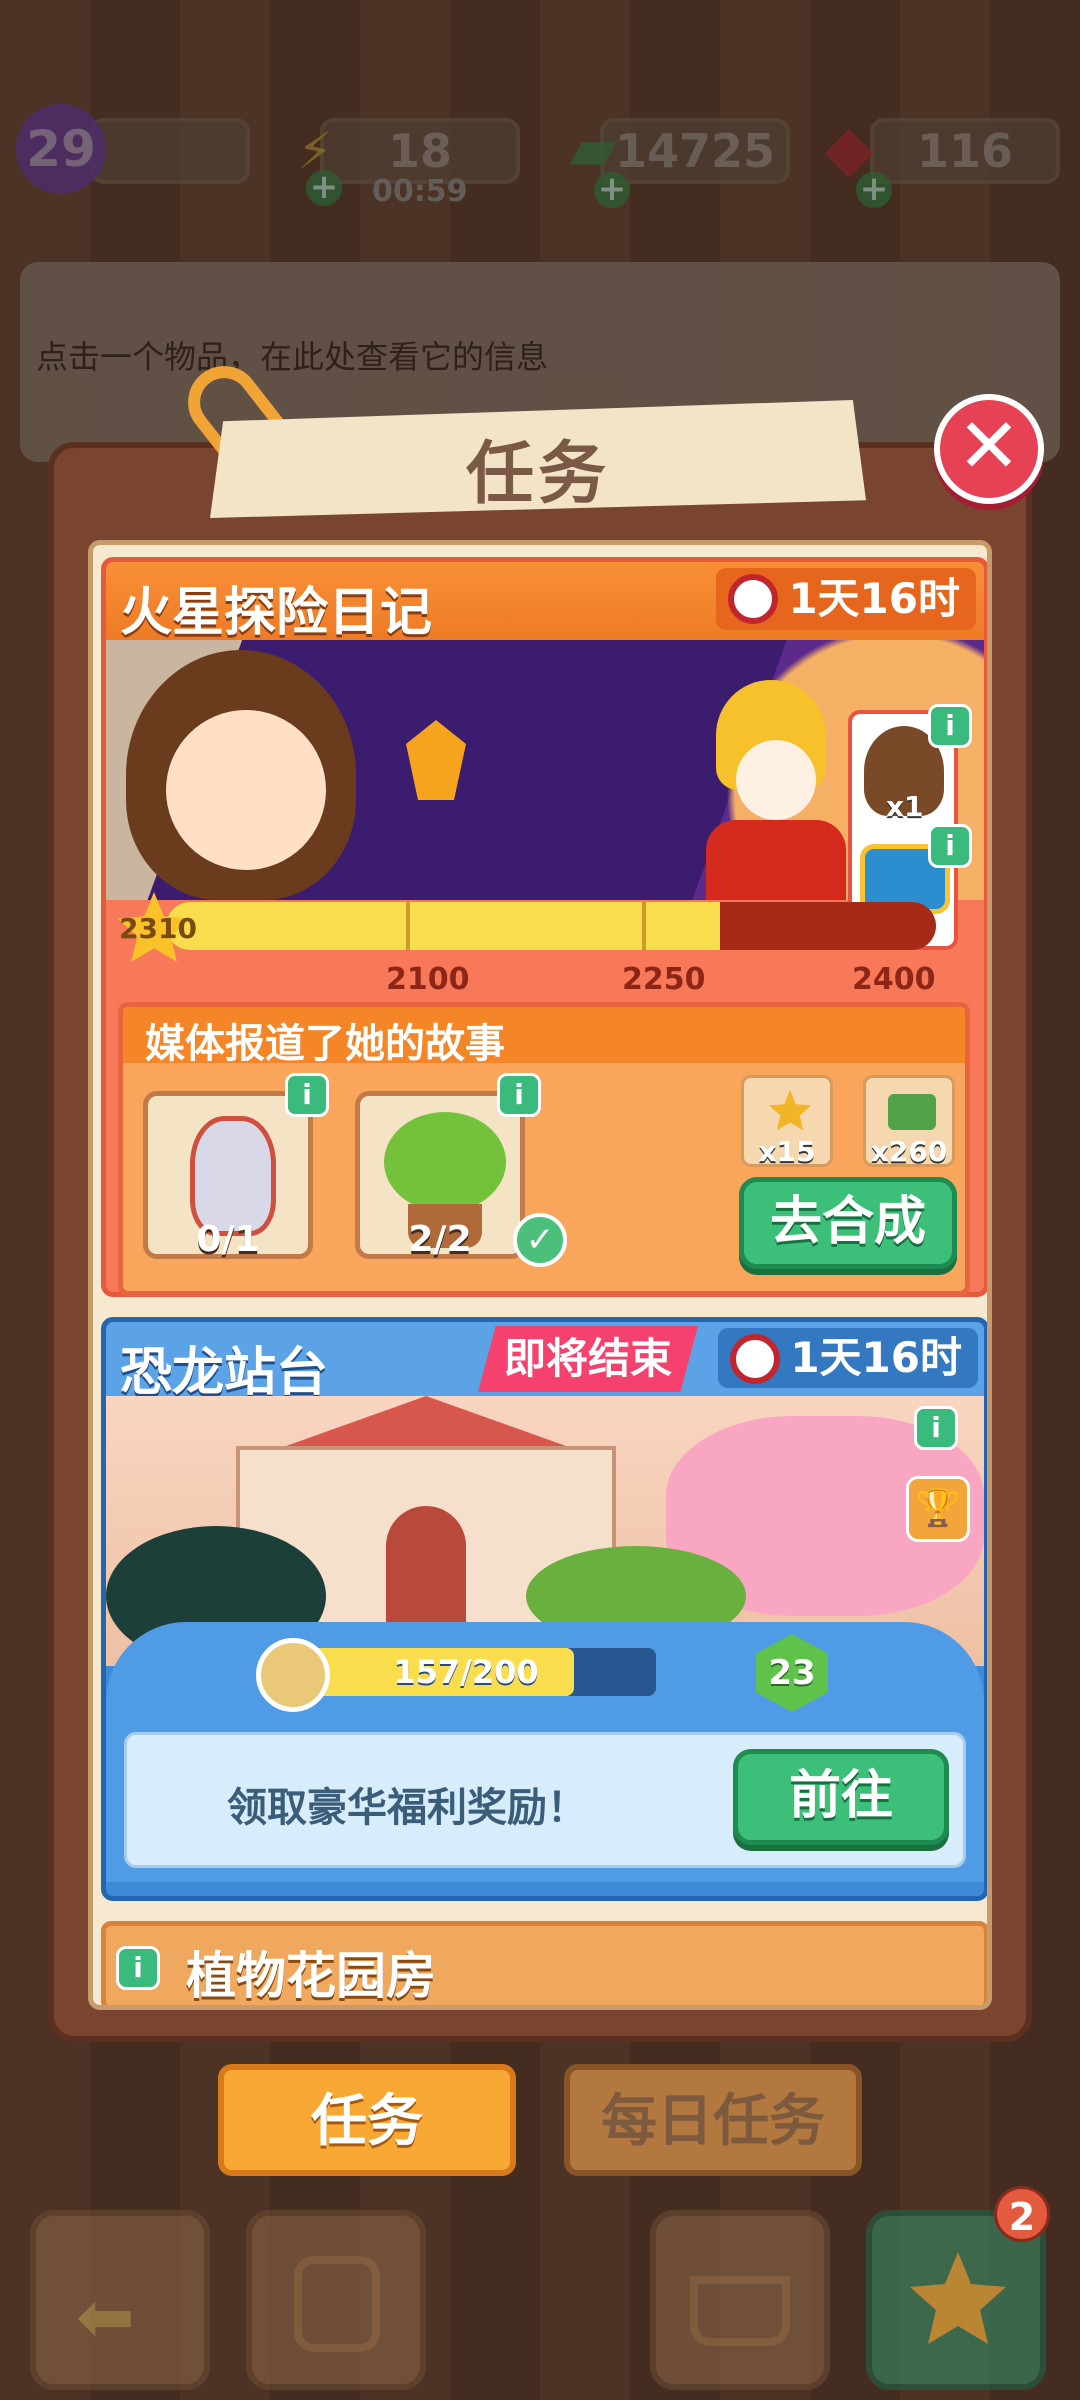 The width and height of the screenshot is (1080, 2400). I want to click on item-count: 0/1, so click(228, 1239).